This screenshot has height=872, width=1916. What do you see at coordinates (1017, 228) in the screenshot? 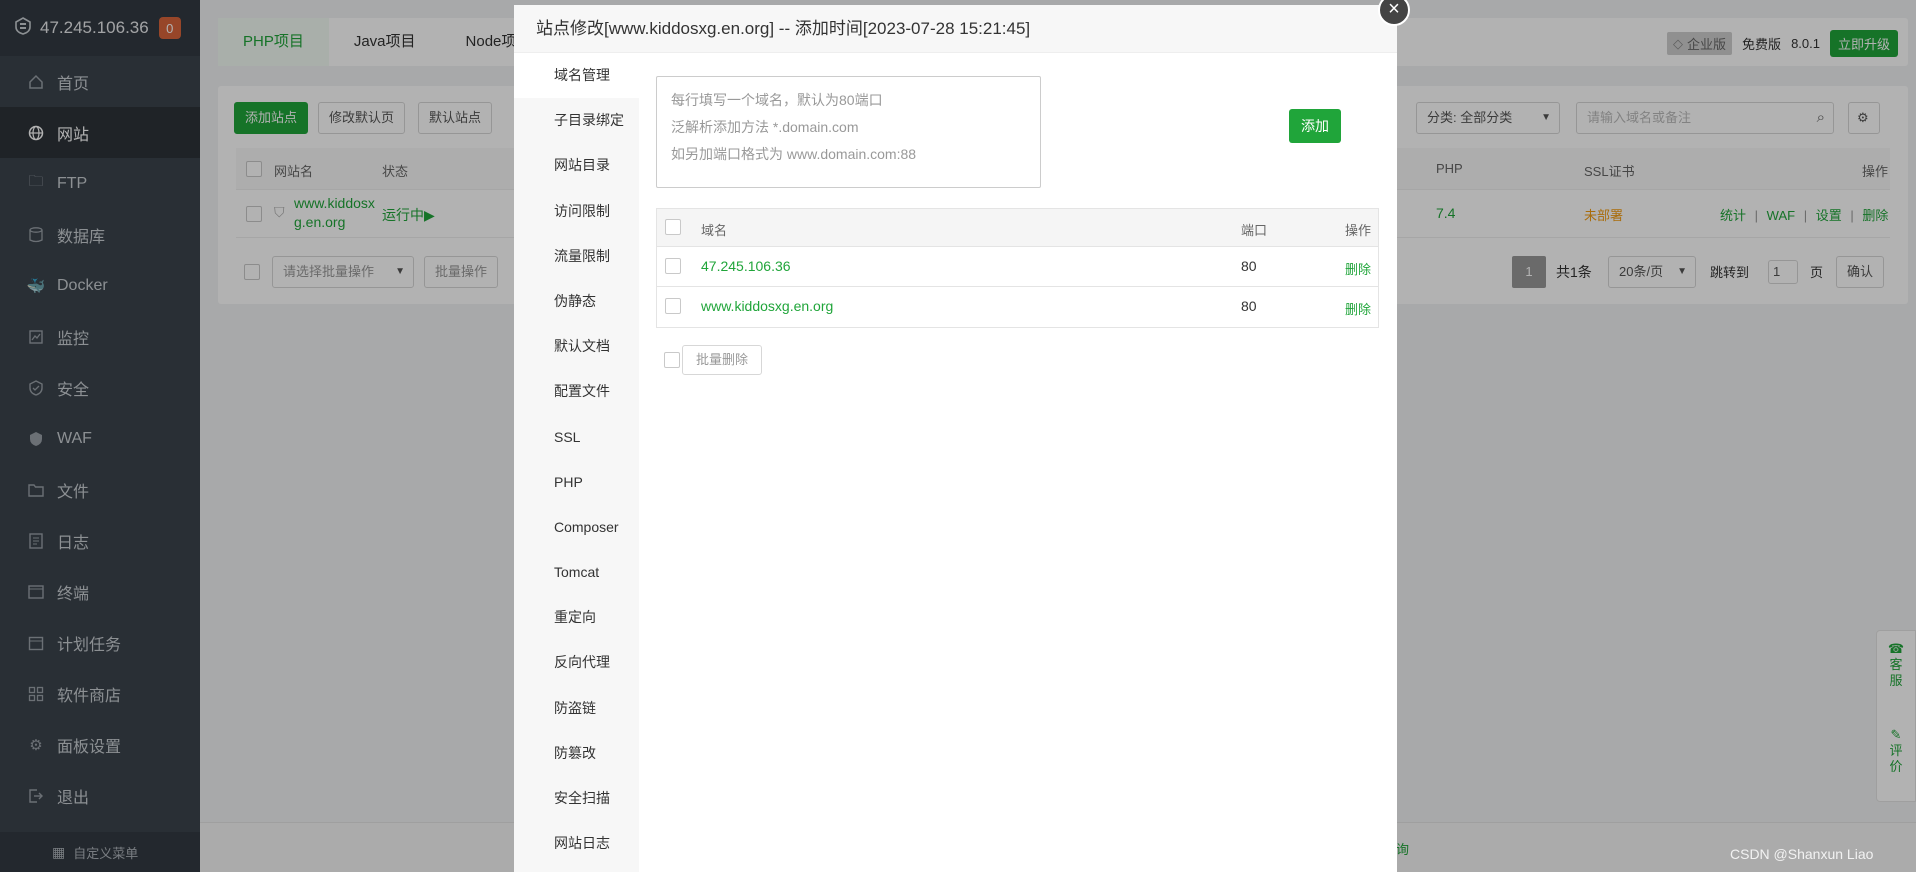
I see `domain-table-header: 域名 端口 操作` at bounding box center [1017, 228].